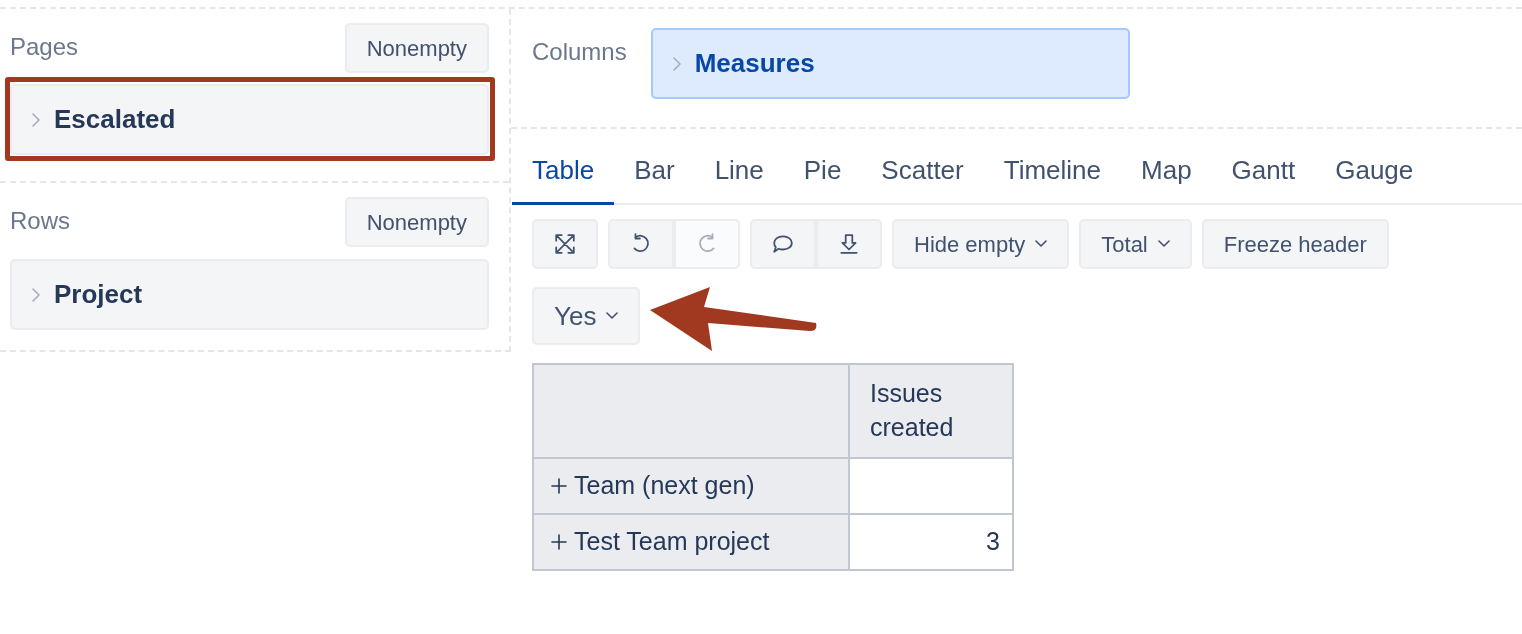 This screenshot has height=634, width=1522. What do you see at coordinates (586, 316) in the screenshot?
I see `page-filter-dropdown: Yes` at bounding box center [586, 316].